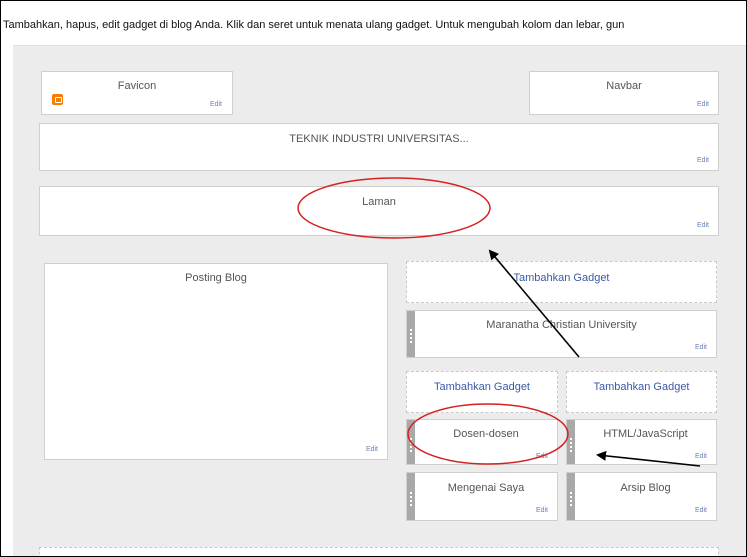 The width and height of the screenshot is (747, 557). Describe the element at coordinates (641, 496) in the screenshot. I see `gadget-archive: Arsip Blog Edit` at that location.